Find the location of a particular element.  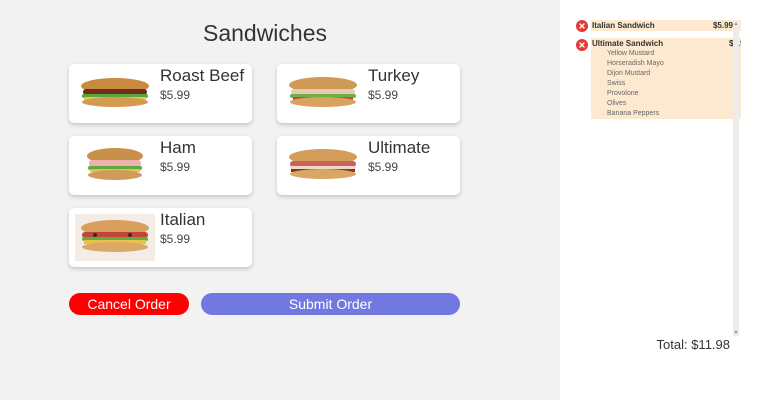

submit-order-button: Submit Order is located at coordinates (330, 304).